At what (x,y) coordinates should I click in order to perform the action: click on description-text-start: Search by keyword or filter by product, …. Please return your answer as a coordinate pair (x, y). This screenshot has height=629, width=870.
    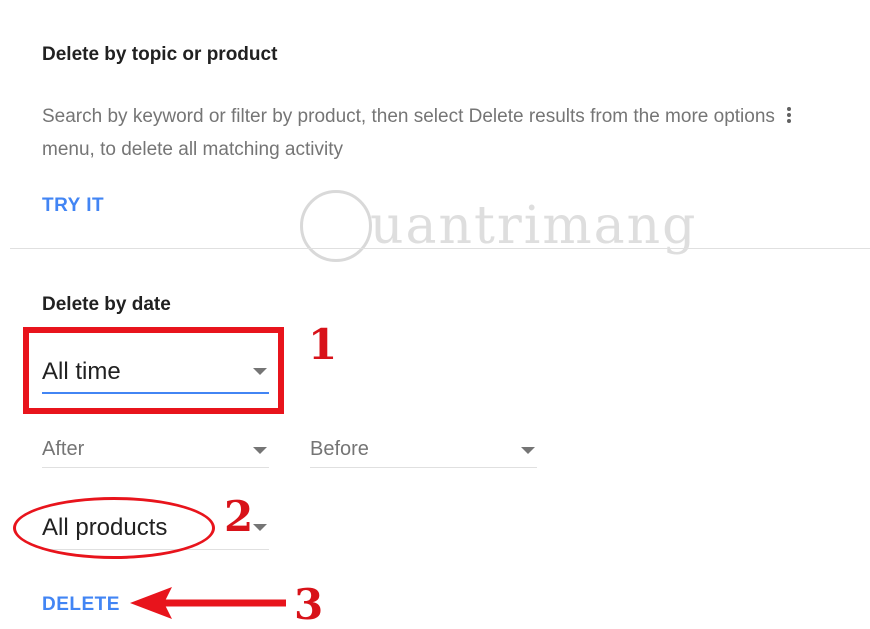
    Looking at the image, I should click on (408, 116).